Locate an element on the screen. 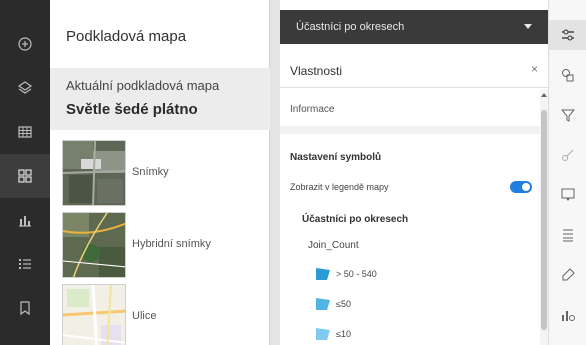 This screenshot has width=586, height=345. symbol-class-row: ≤10 is located at coordinates (396, 334).